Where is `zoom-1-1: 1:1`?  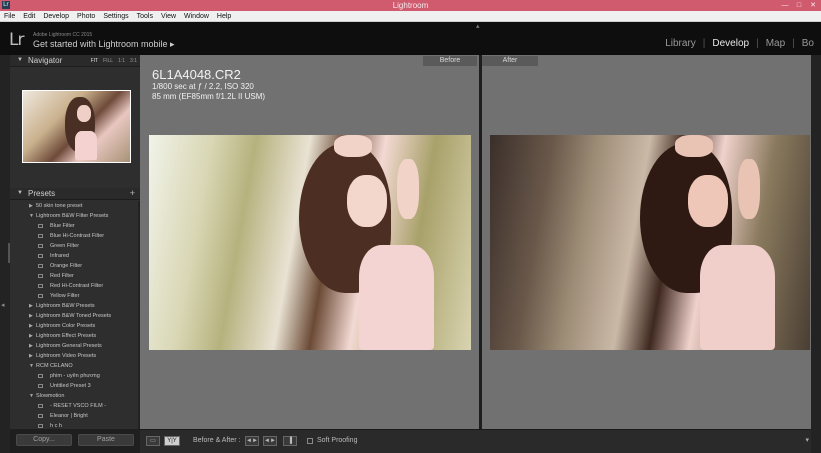 zoom-1-1: 1:1 is located at coordinates (121, 61).